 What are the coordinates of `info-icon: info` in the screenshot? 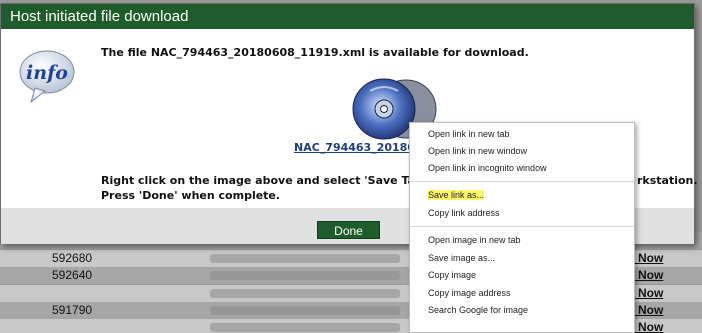 It's located at (47, 77).